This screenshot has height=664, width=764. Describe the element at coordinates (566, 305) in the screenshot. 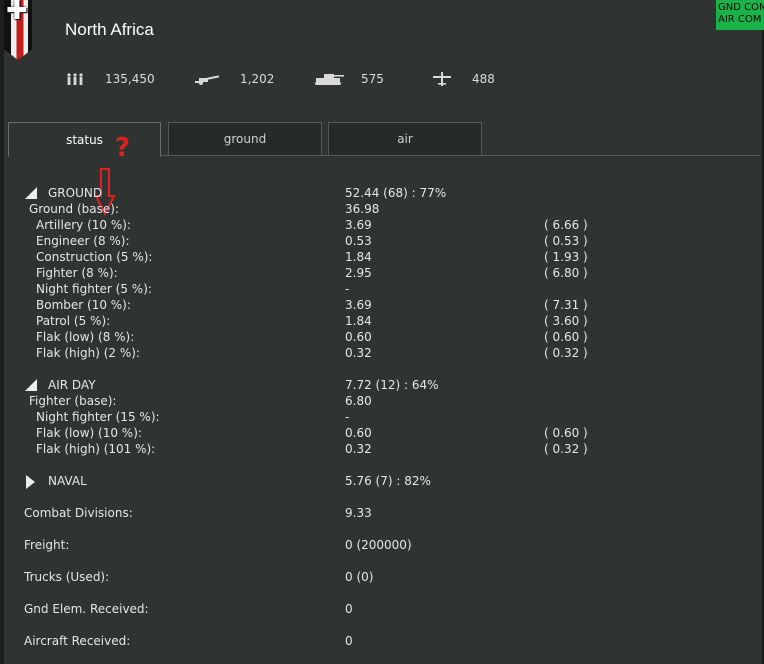

I see `row-extra: ( 7.31 )` at that location.